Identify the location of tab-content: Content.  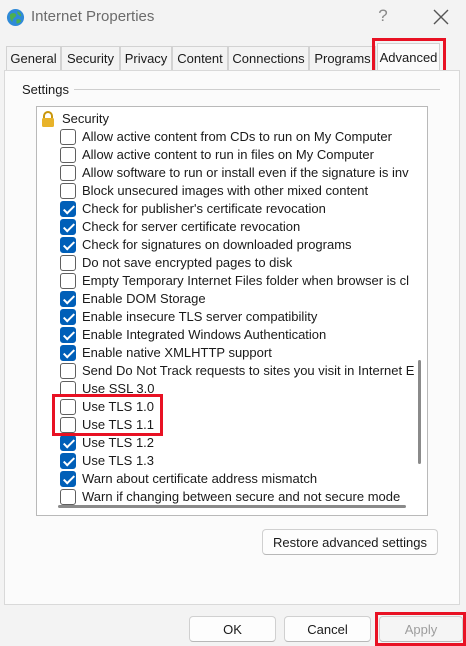
(200, 58).